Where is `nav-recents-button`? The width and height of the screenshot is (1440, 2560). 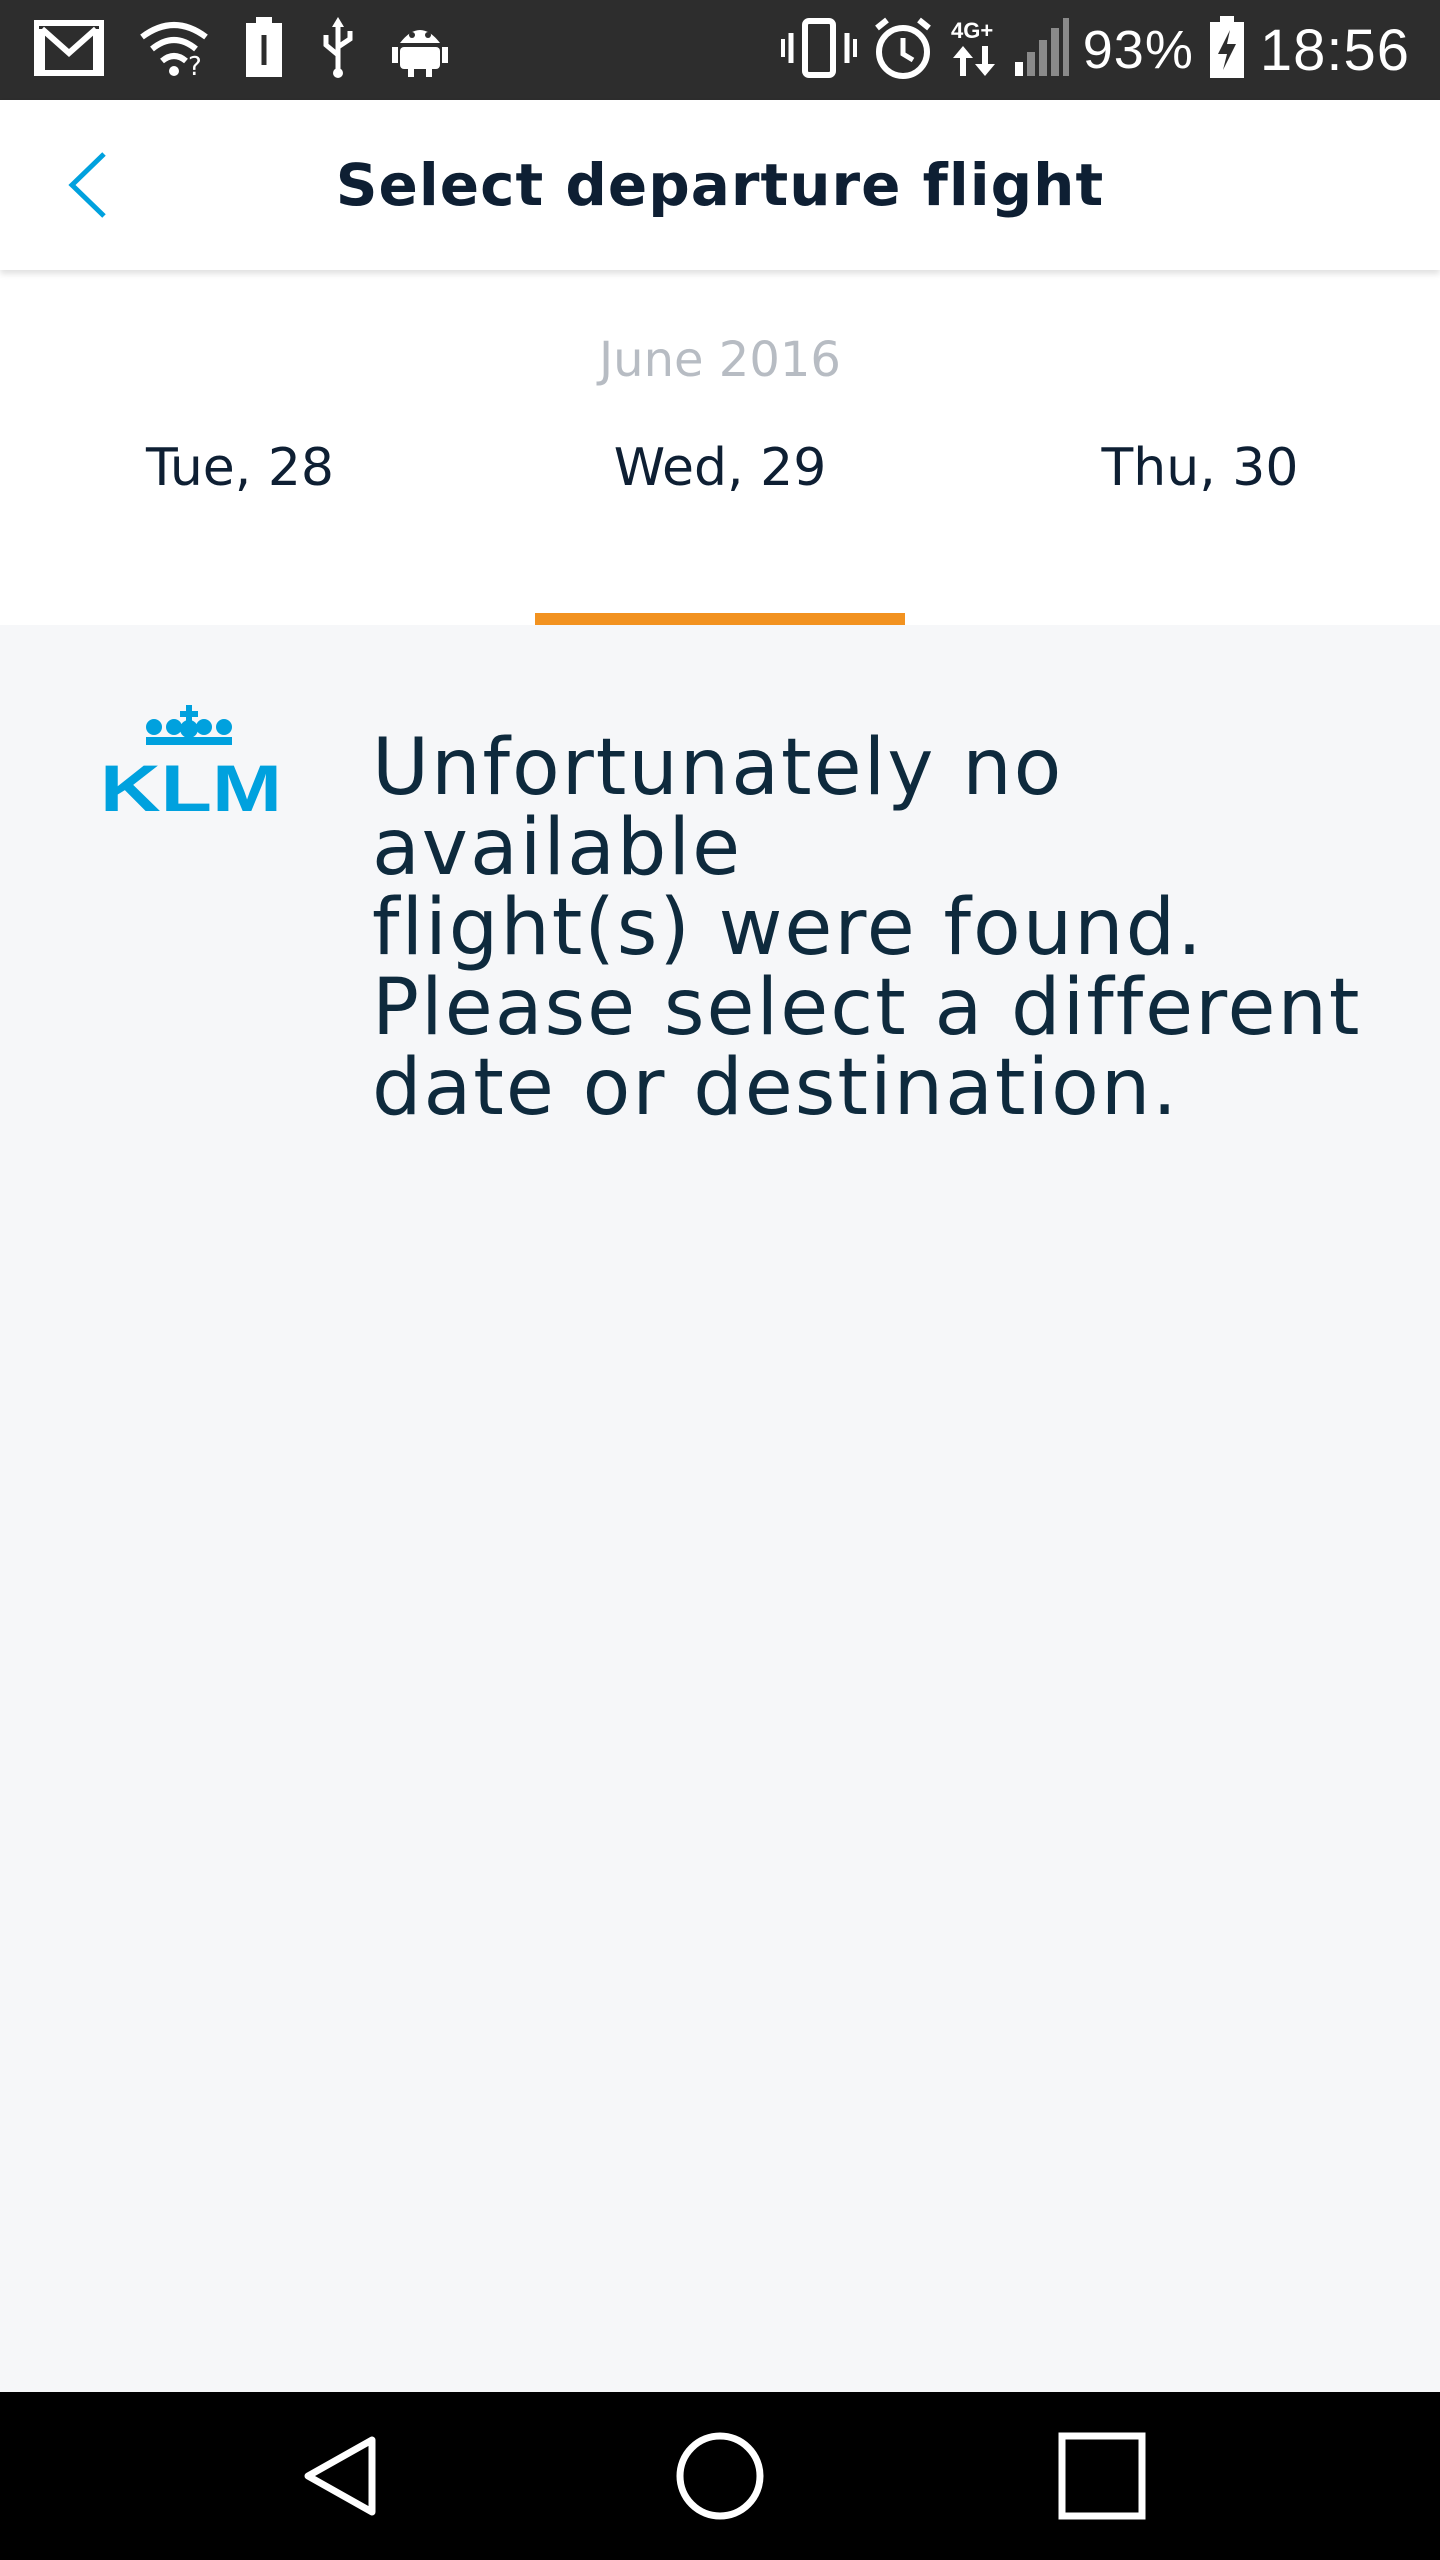 nav-recents-button is located at coordinates (1102, 2476).